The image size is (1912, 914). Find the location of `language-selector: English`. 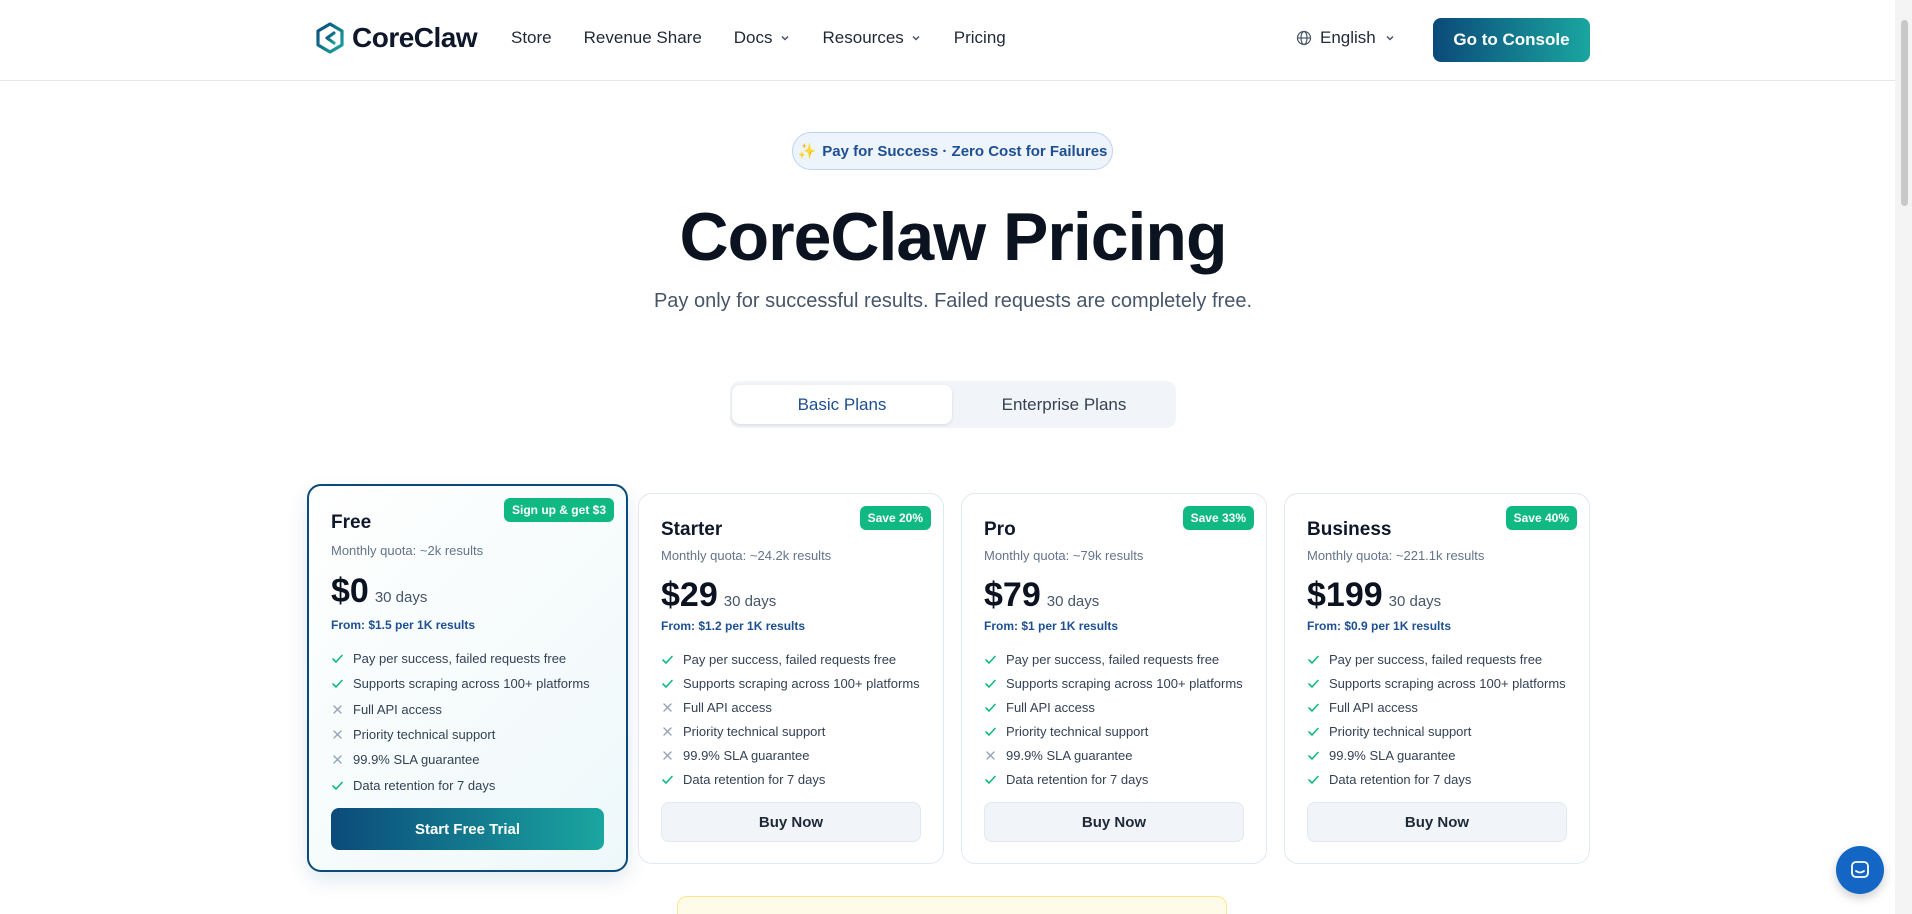

language-selector: English is located at coordinates (1346, 38).